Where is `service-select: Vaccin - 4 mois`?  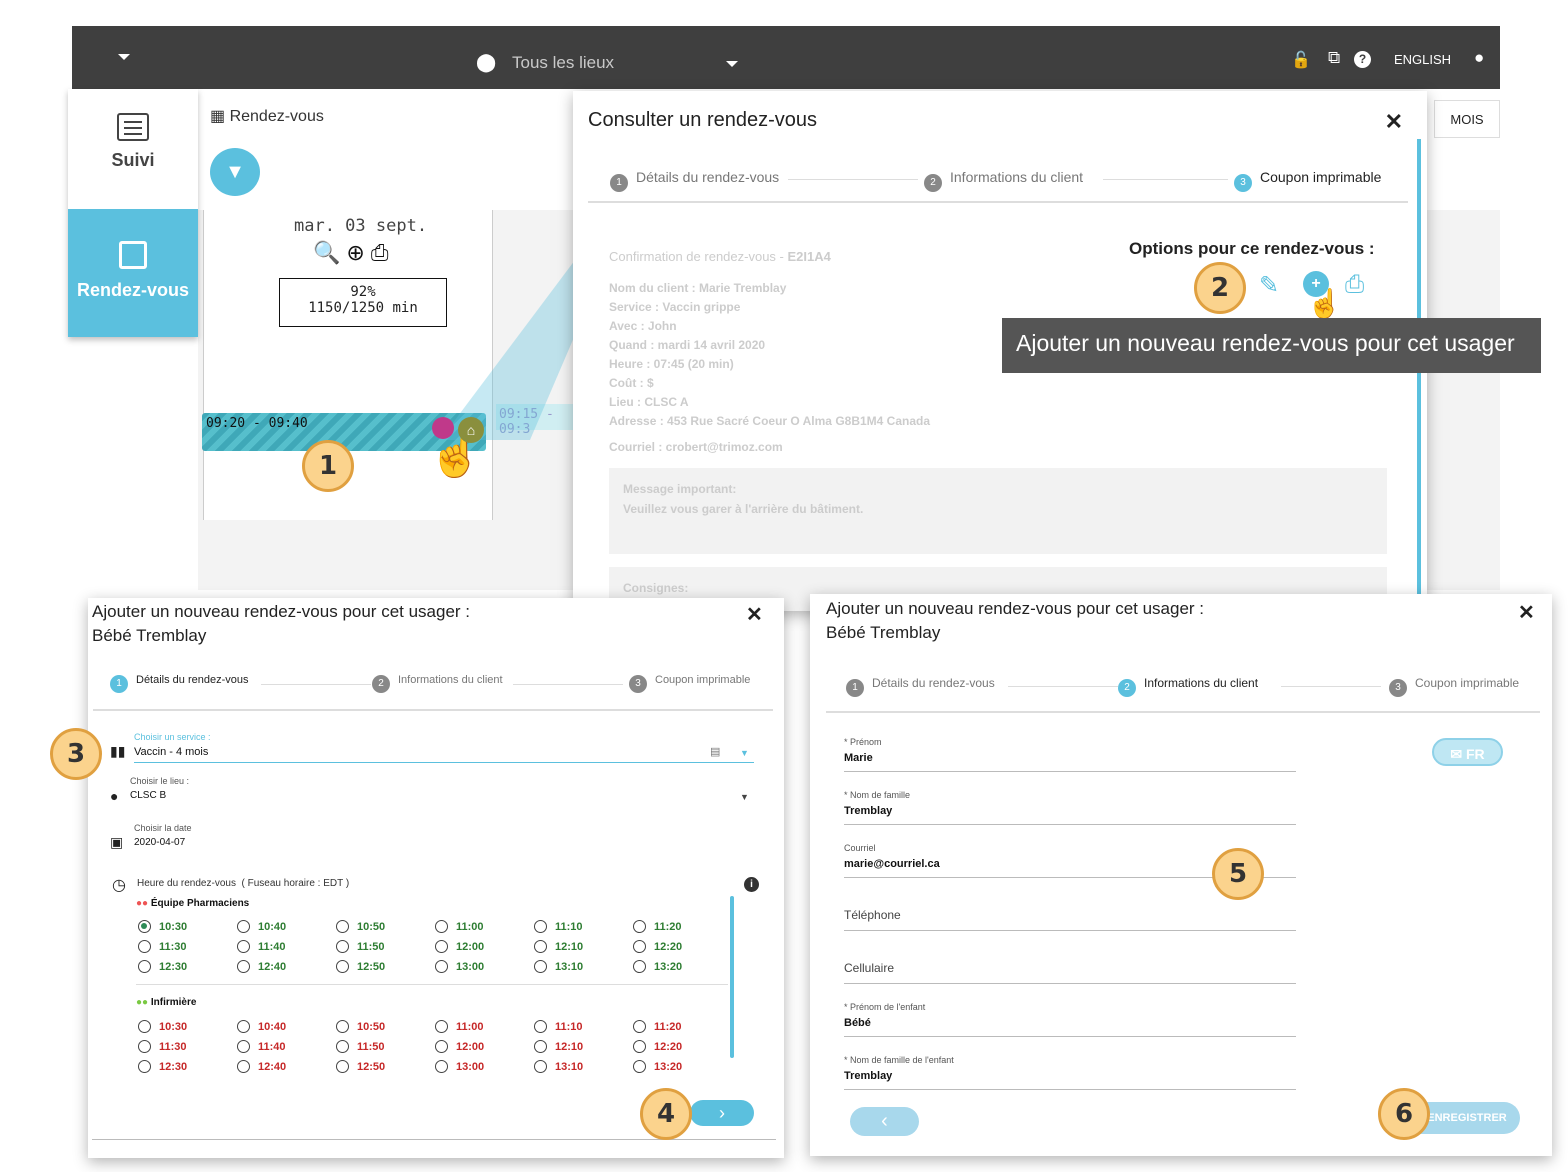
service-select: Vaccin - 4 mois is located at coordinates (171, 752).